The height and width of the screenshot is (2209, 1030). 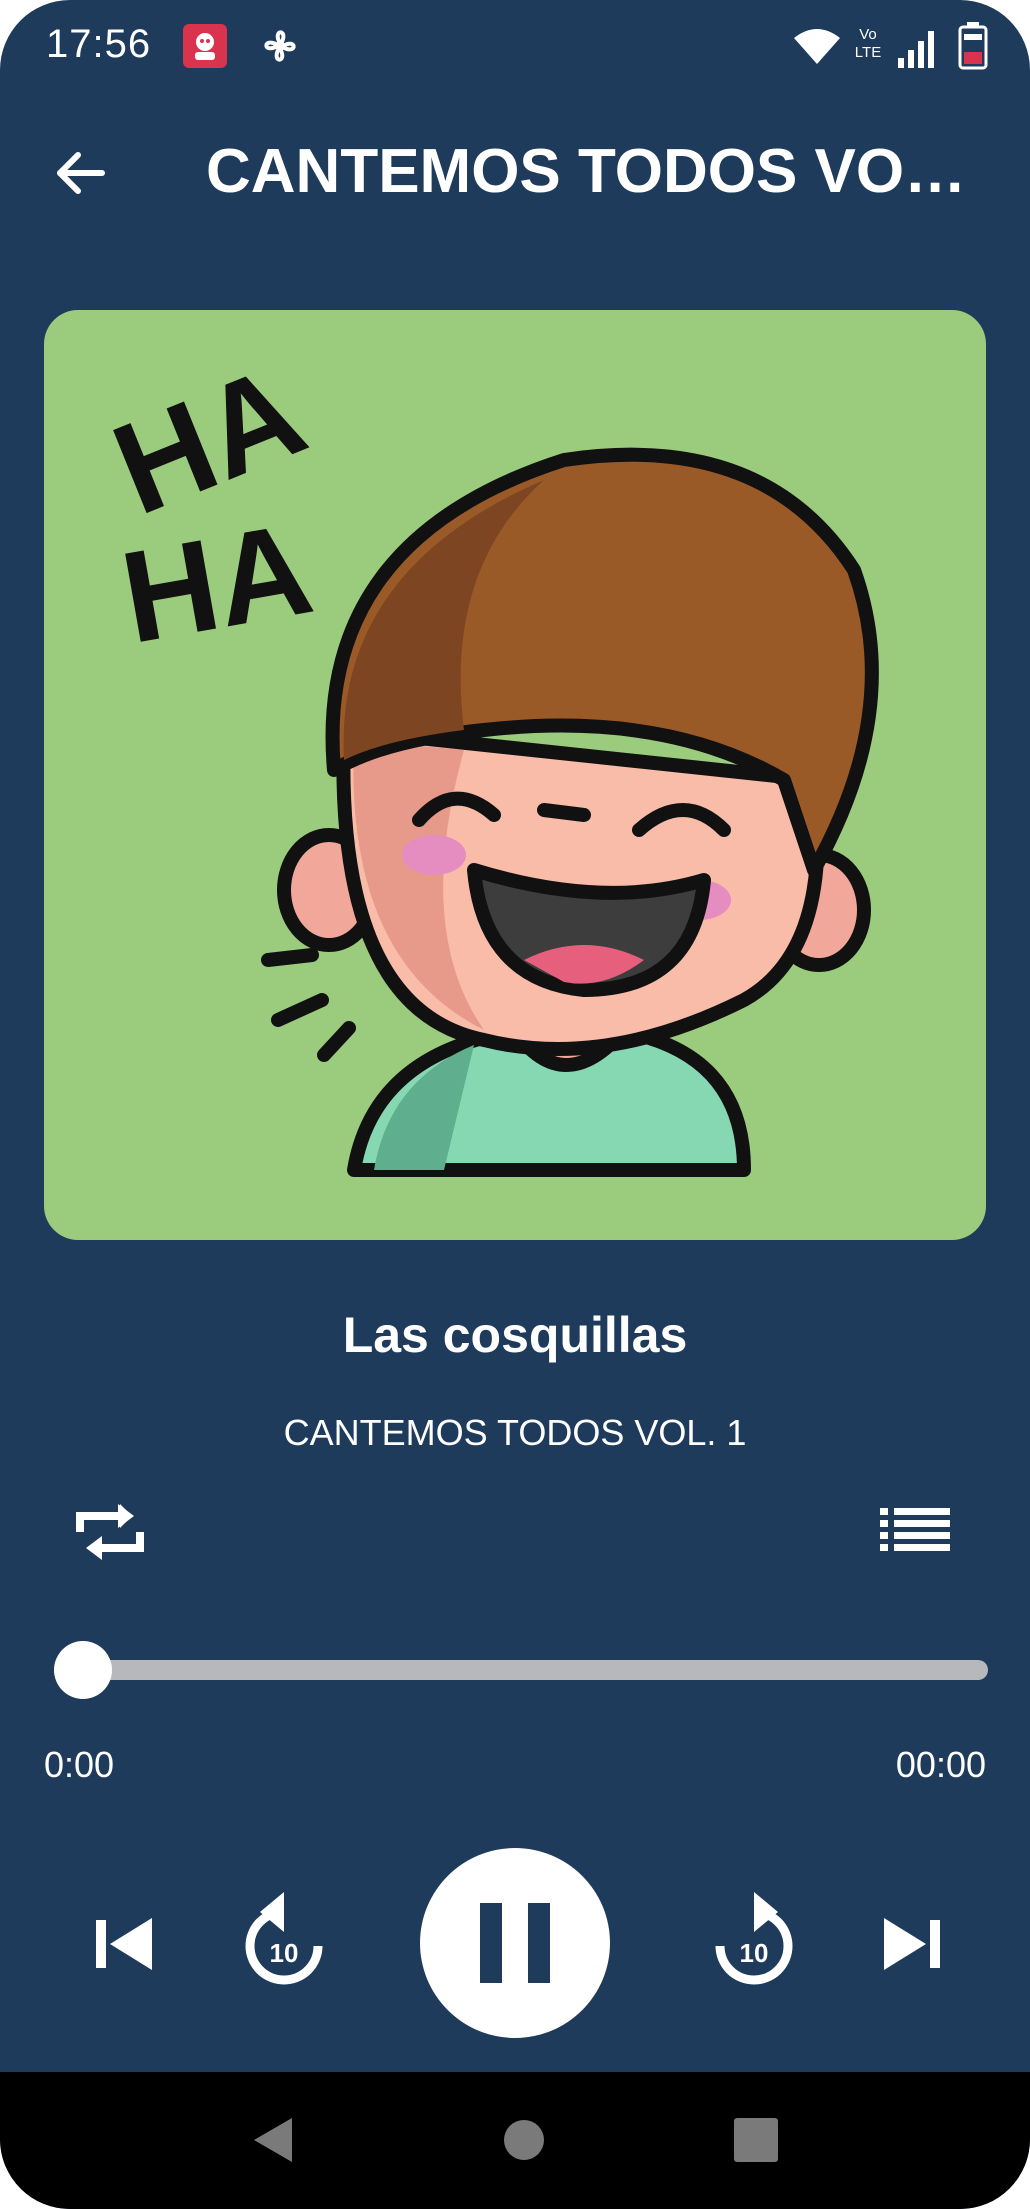 I want to click on previous-track-button, so click(x=126, y=1944).